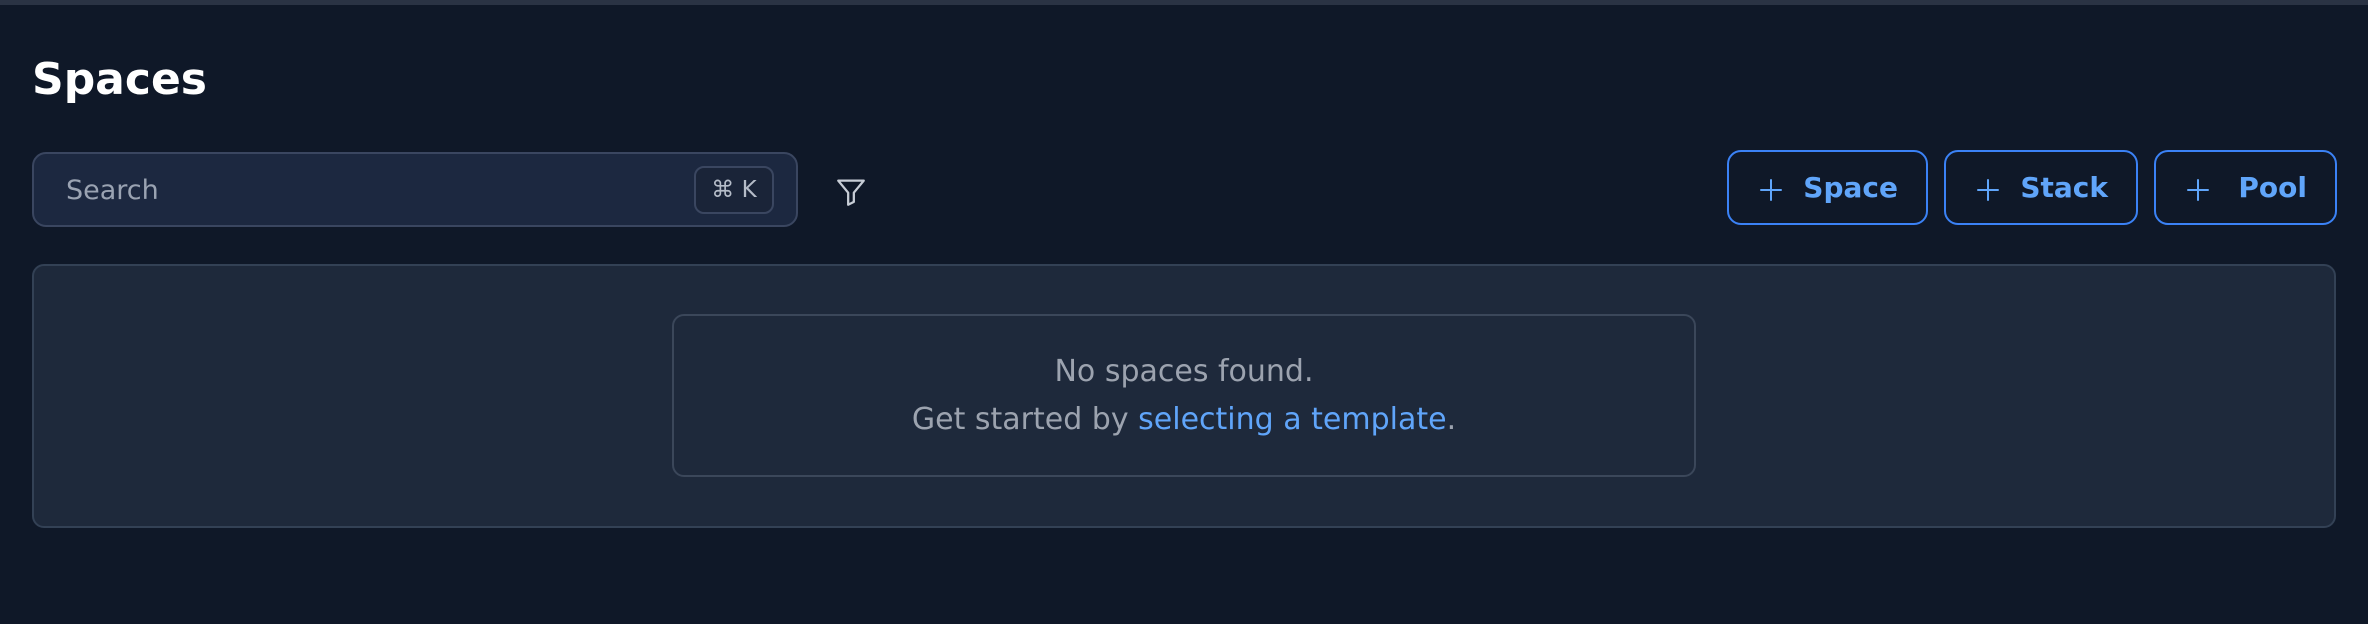 This screenshot has width=2368, height=624. I want to click on search-box: ⌘ K, so click(415, 189).